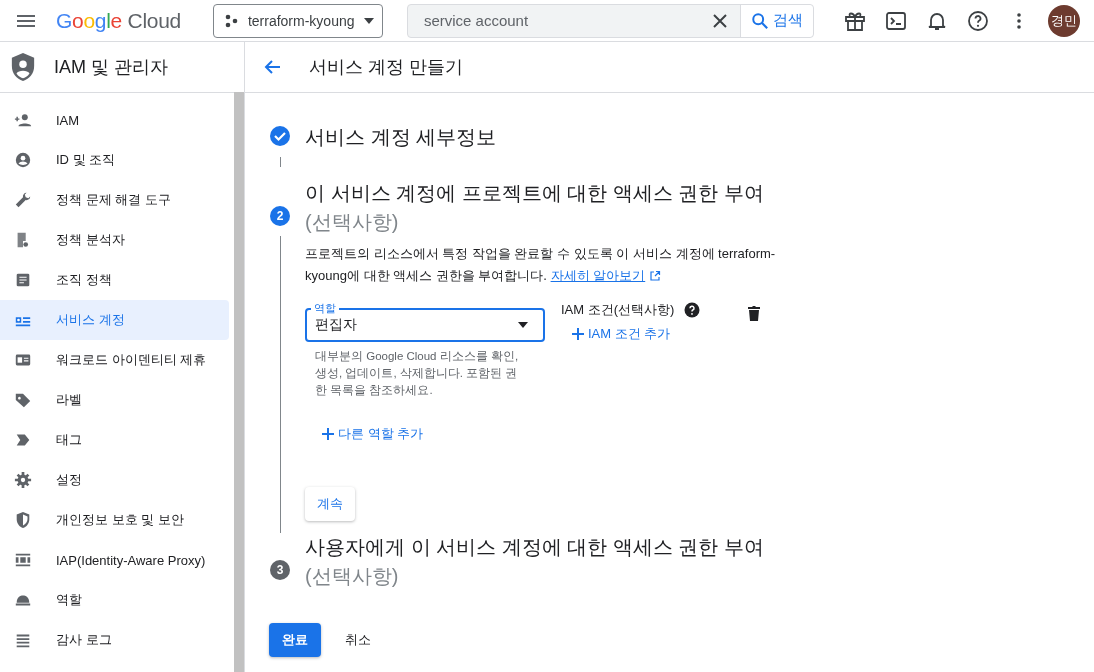 This screenshot has height=672, width=1094. I want to click on step-number: 2, so click(280, 216).